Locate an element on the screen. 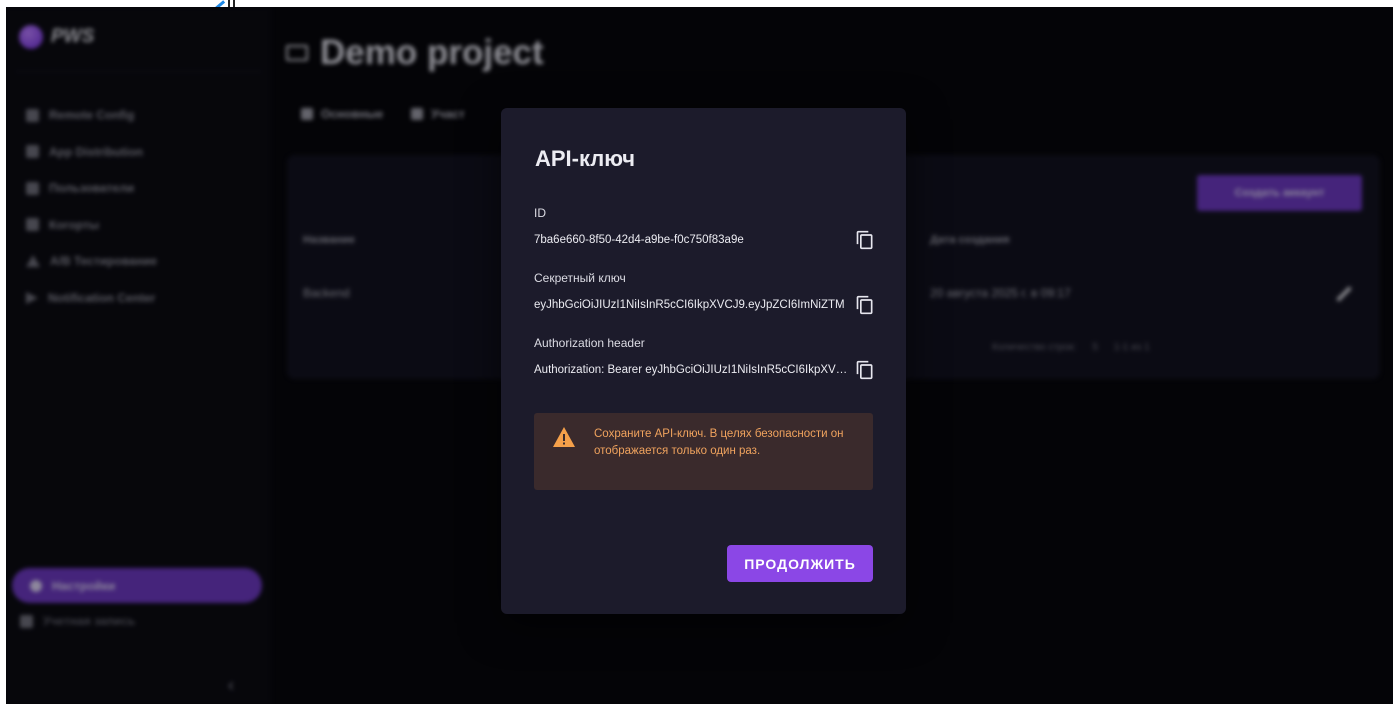  copy-id-button is located at coordinates (865, 240).